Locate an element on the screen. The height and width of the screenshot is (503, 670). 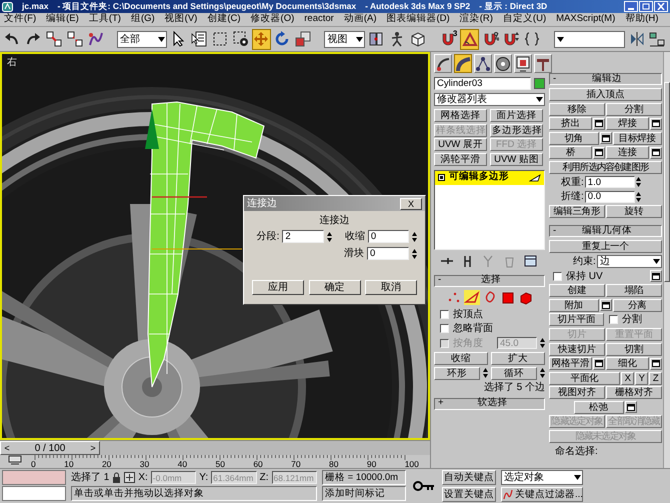
panel-button: 循环 is located at coordinates (514, 373).